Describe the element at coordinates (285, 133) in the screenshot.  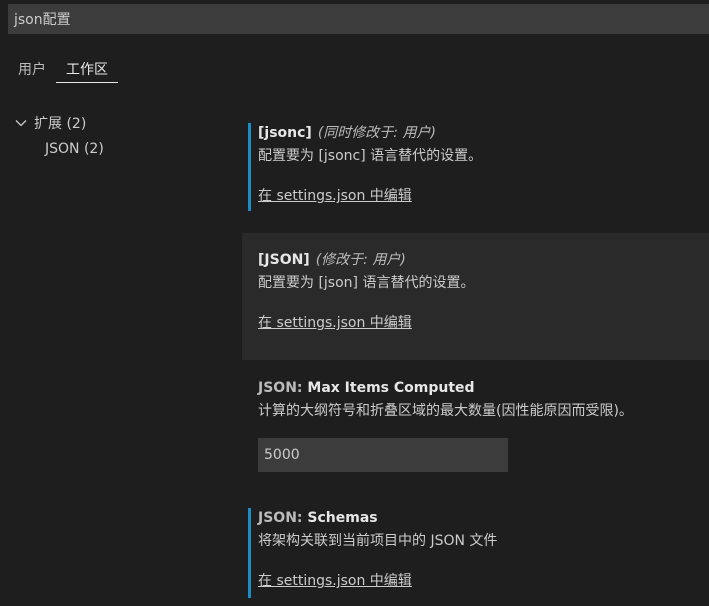
I see `setting-name: [jsonc]` at that location.